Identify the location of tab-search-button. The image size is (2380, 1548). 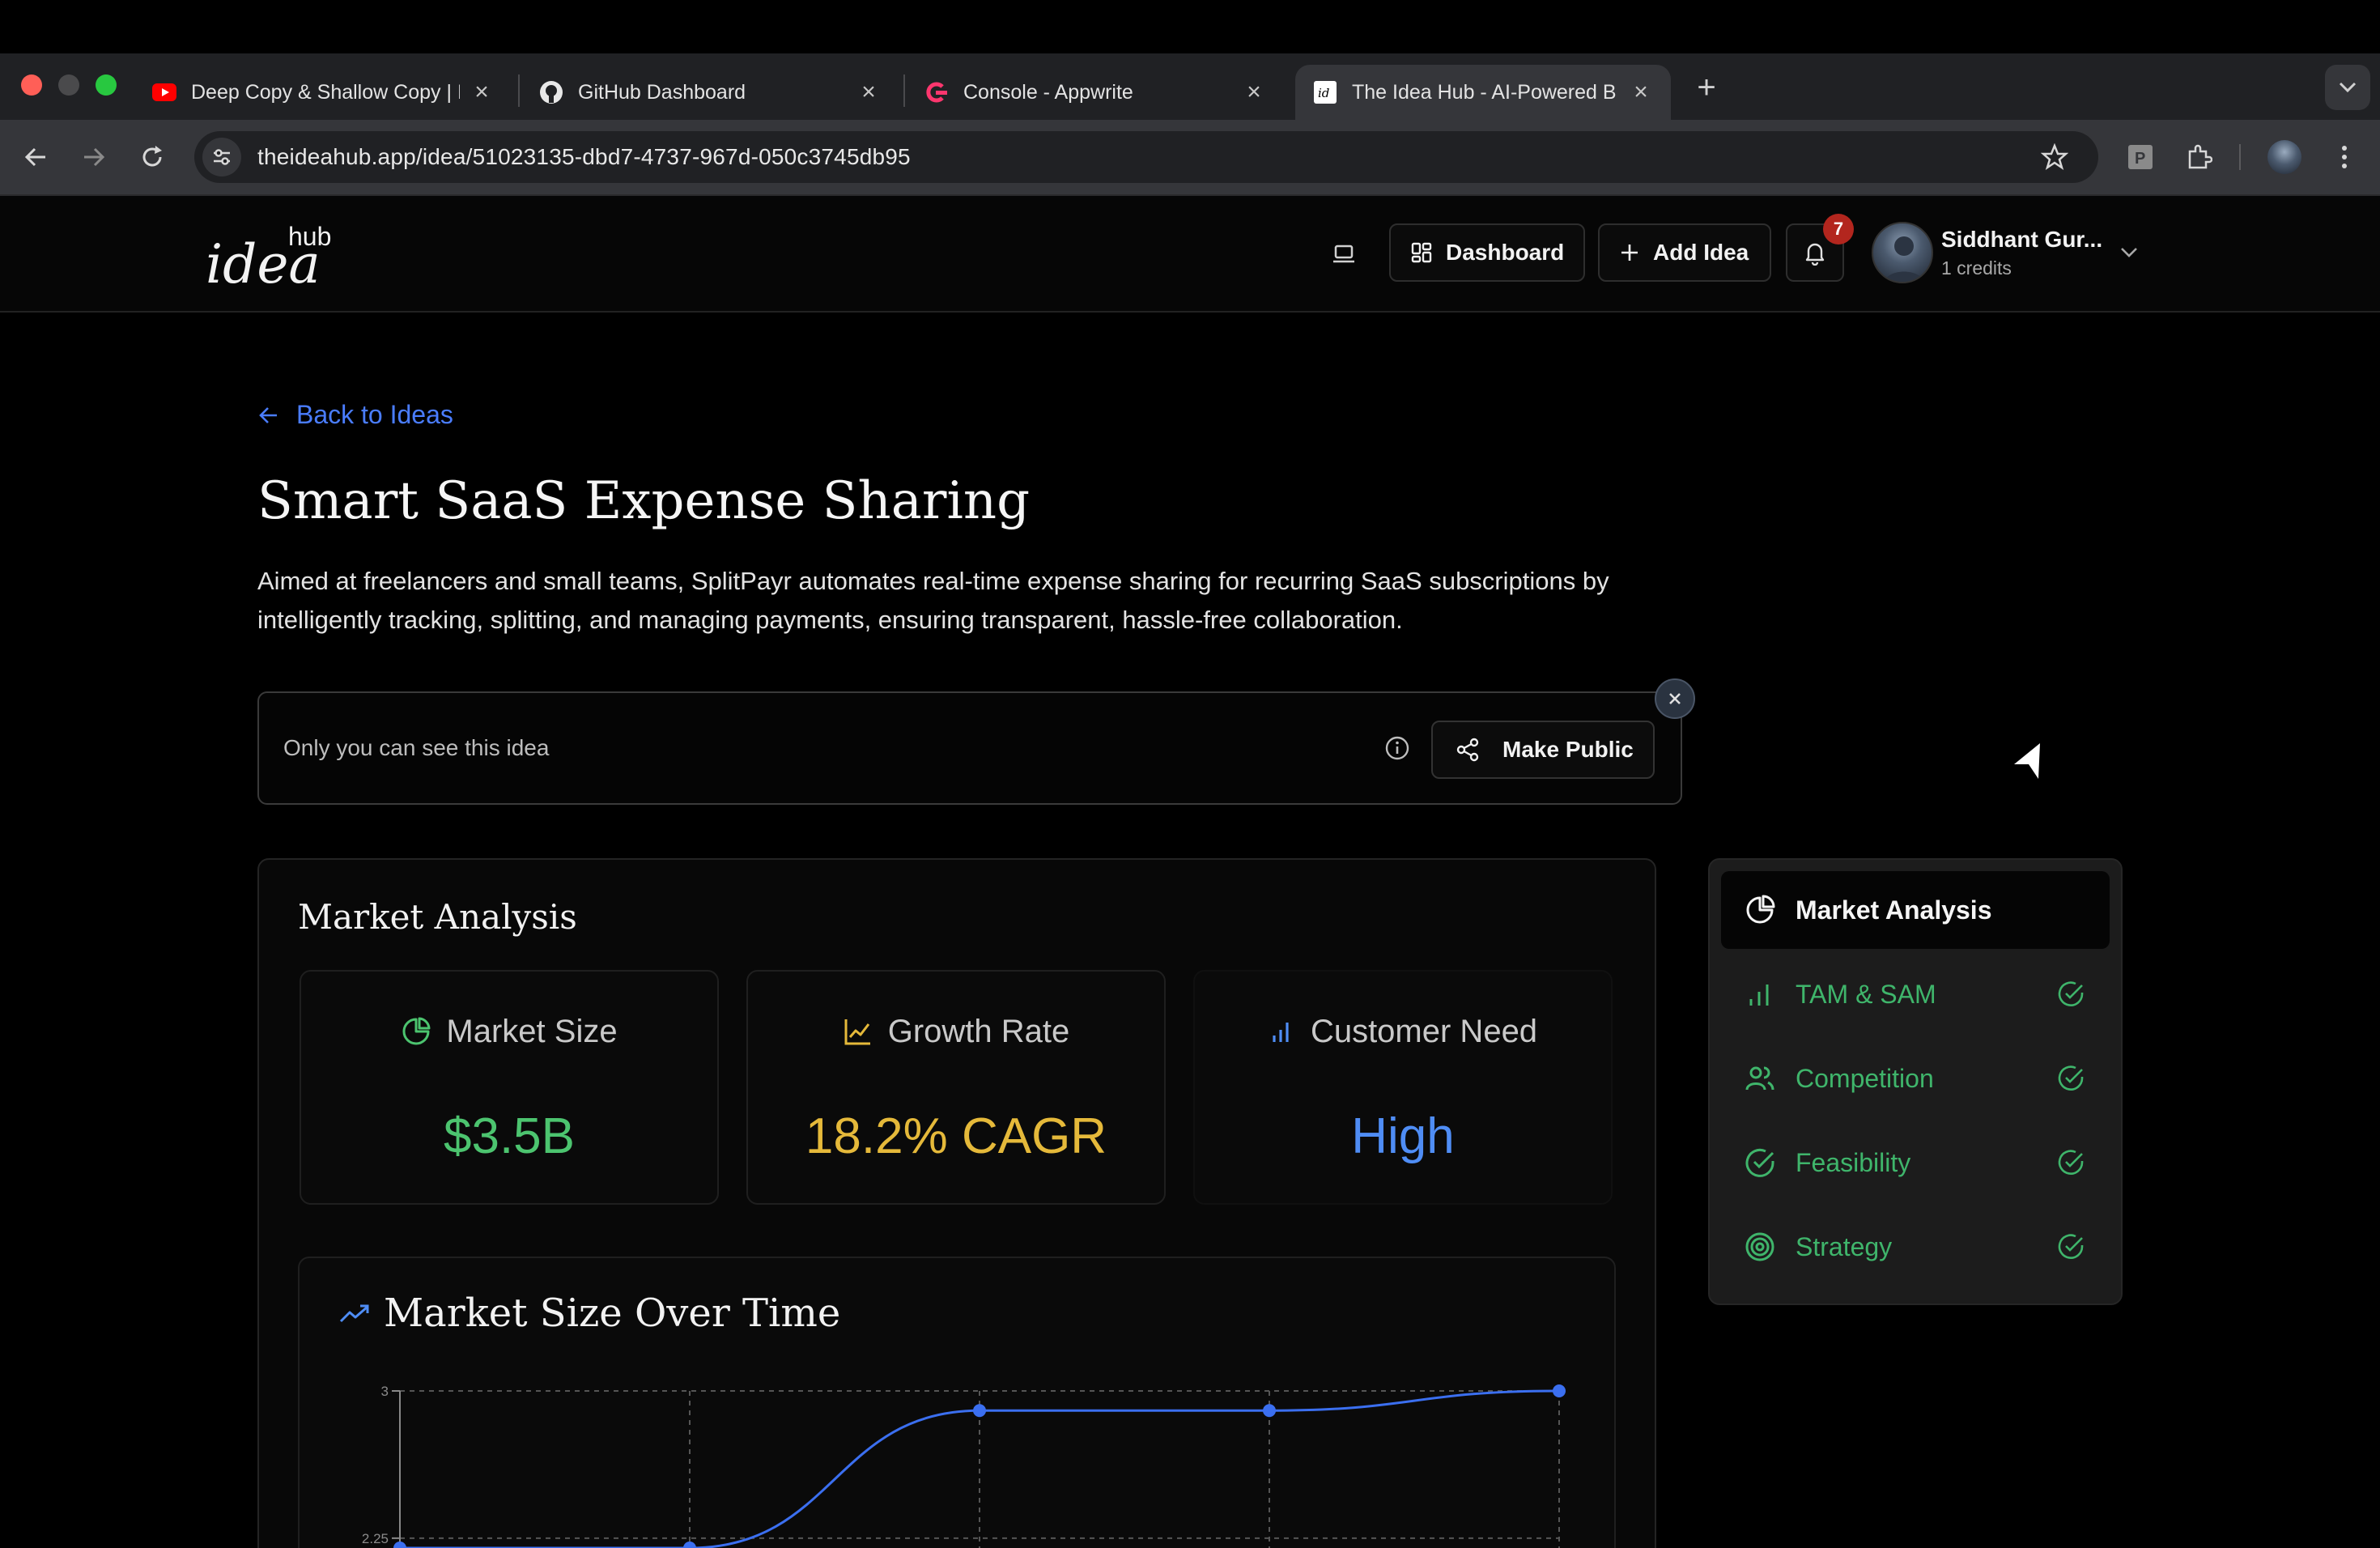
(2347, 87).